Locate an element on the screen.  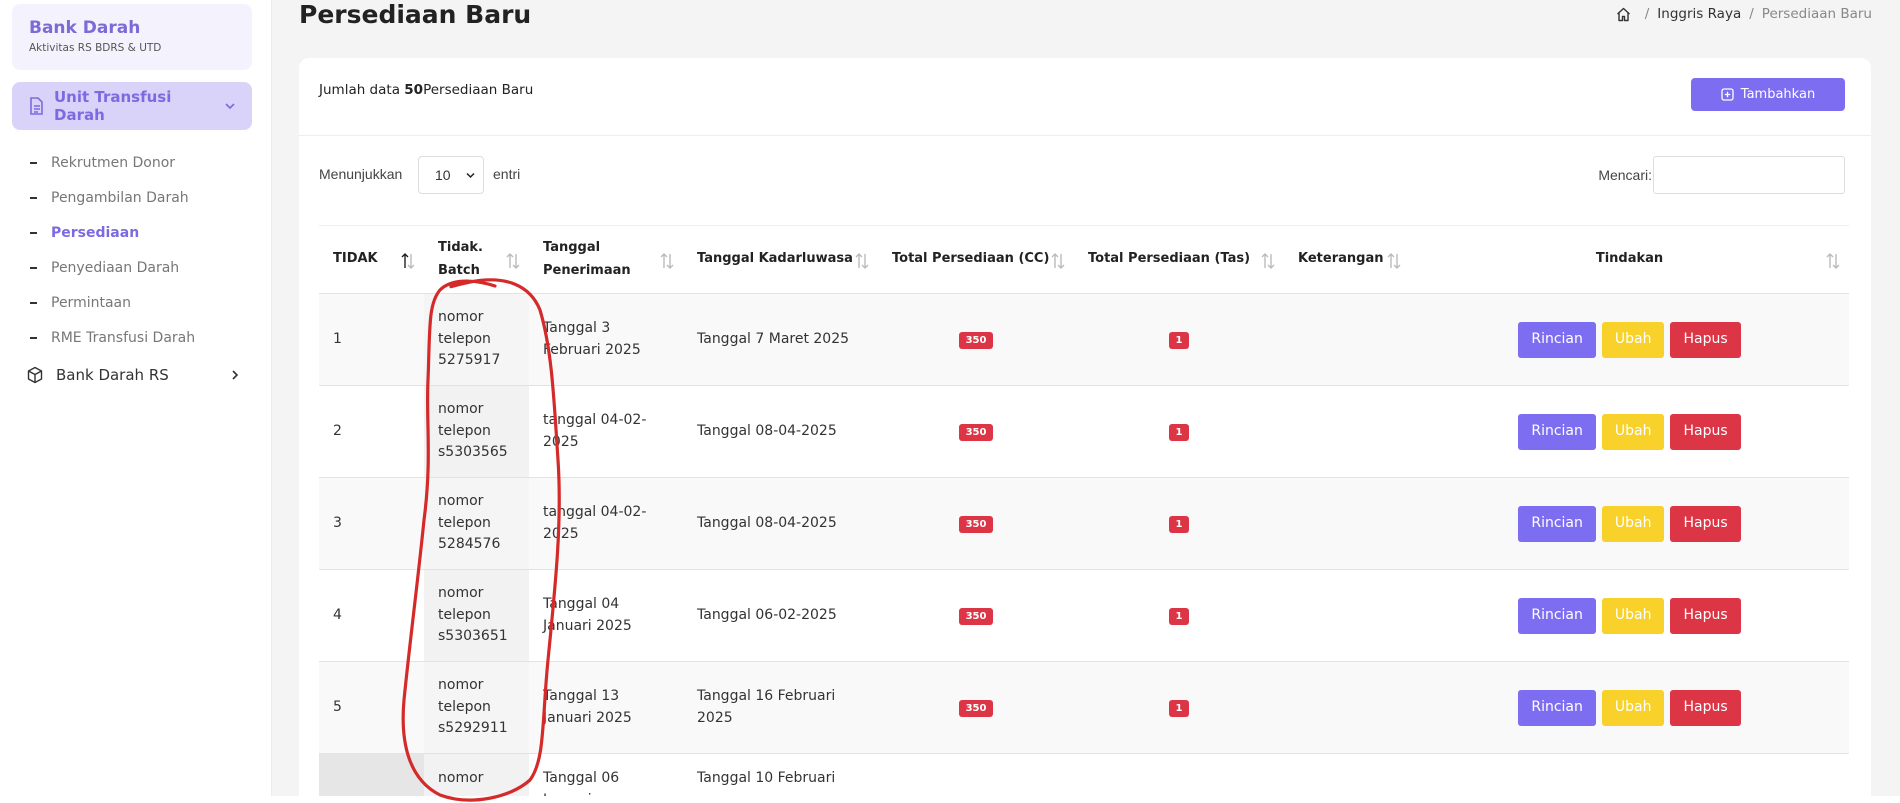
column-header-received-date: Tanggal Penerimaan is located at coordinates (606, 259).